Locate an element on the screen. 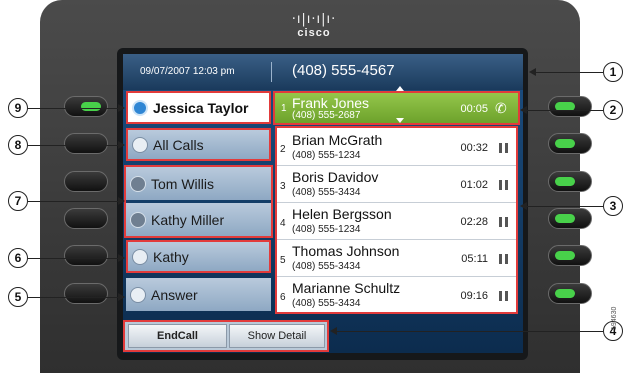 This screenshot has width=628, height=373. call-index: 5 is located at coordinates (283, 260).